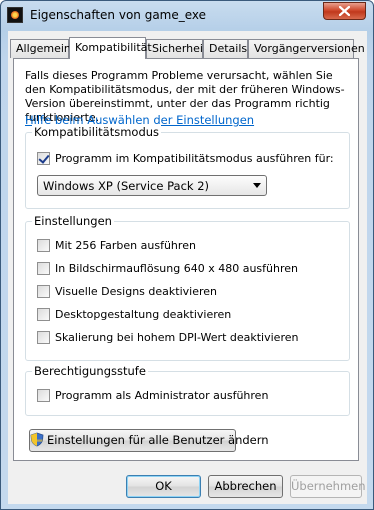 The height and width of the screenshot is (510, 374). I want to click on setting-256-colors-row: Mit 256 Farben ausführen, so click(116, 245).